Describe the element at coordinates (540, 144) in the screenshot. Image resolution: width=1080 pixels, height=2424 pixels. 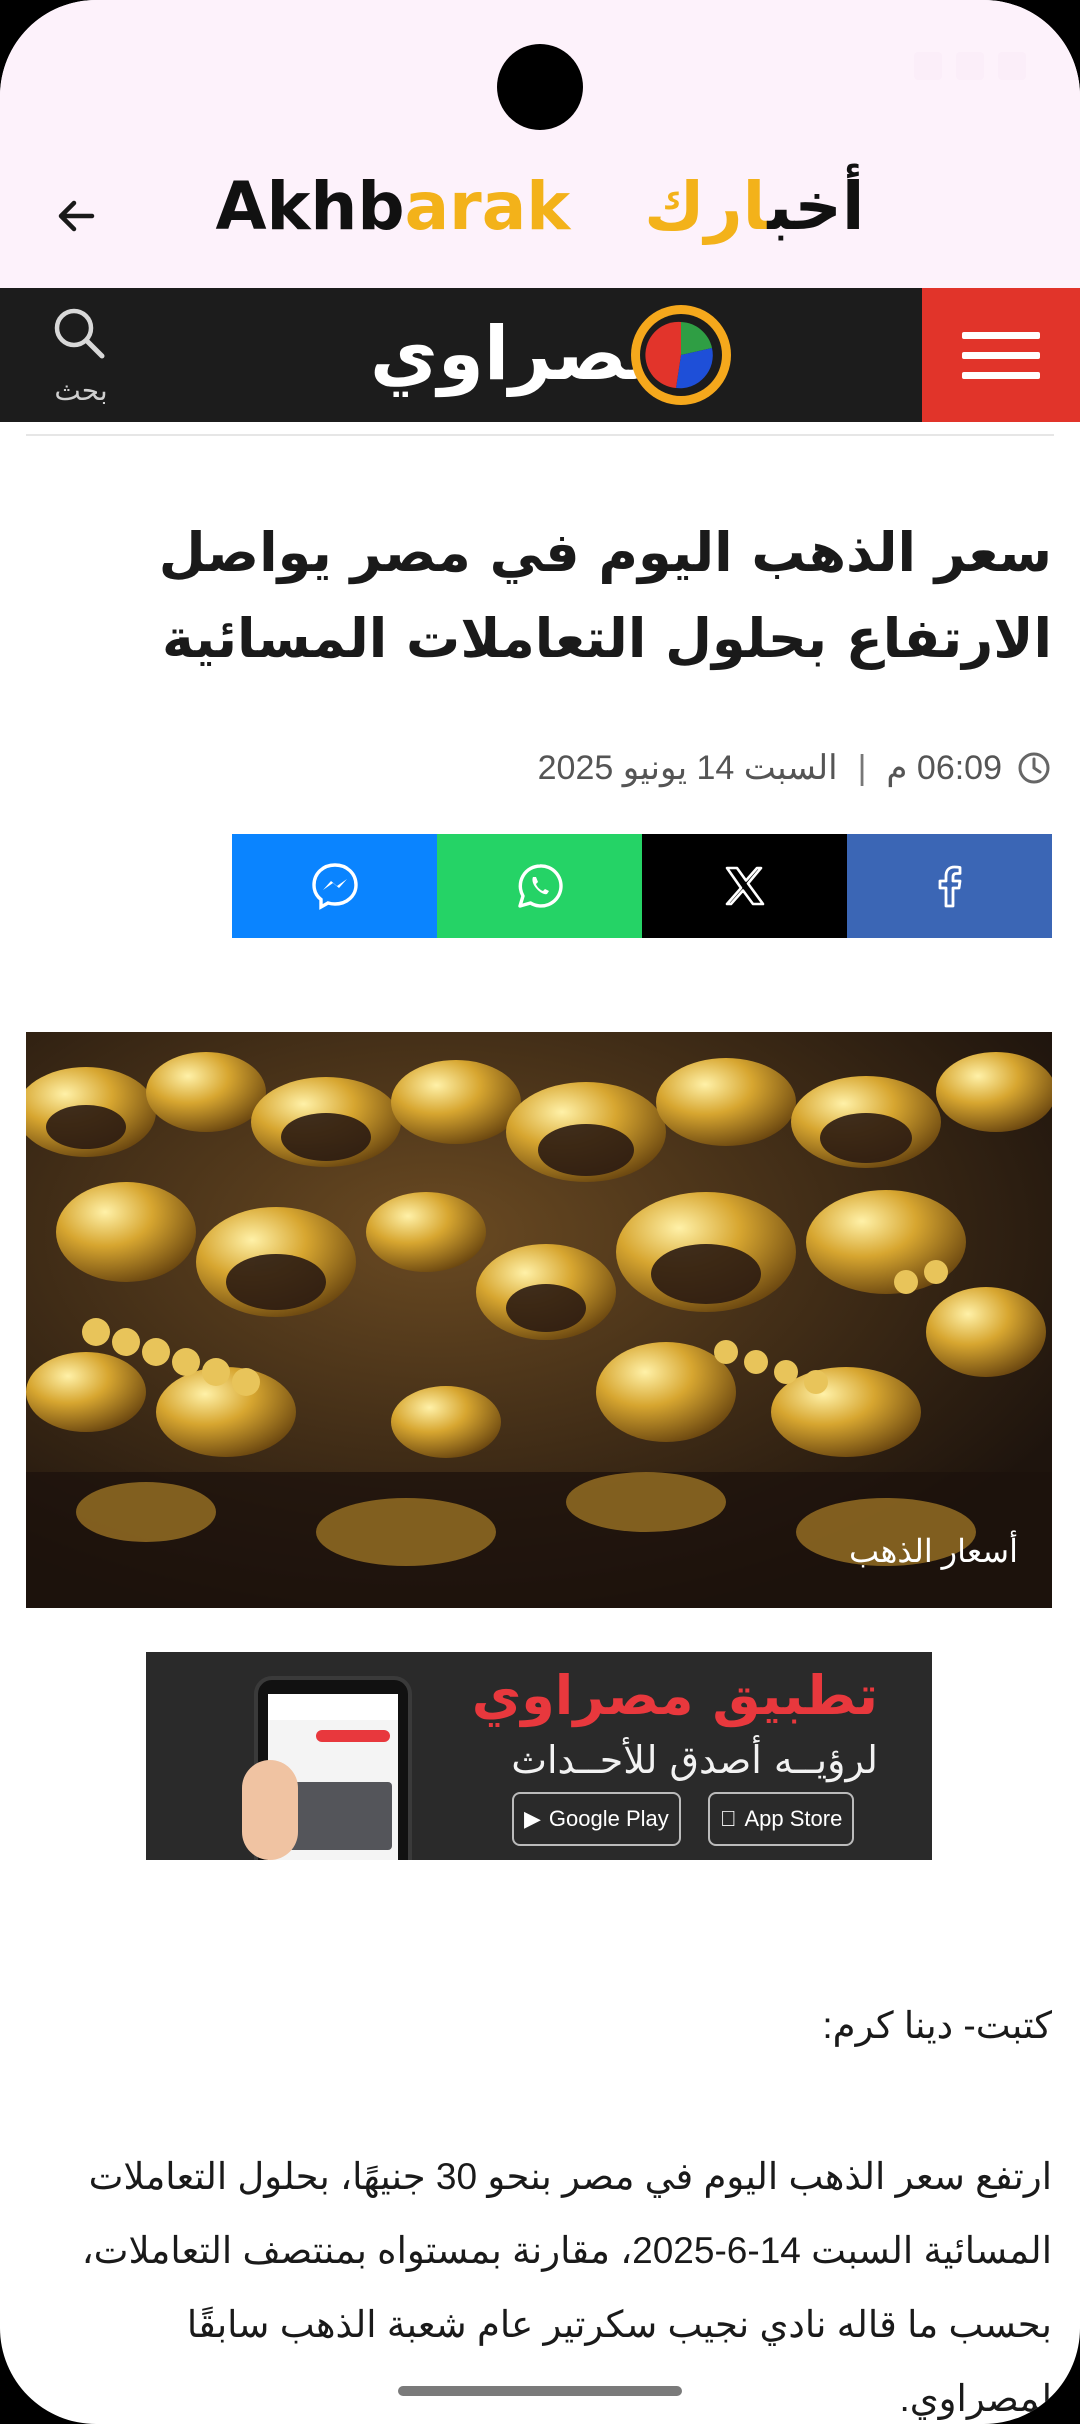
I see `app-bar: 8:27 Akhbarak أخبارك` at that location.